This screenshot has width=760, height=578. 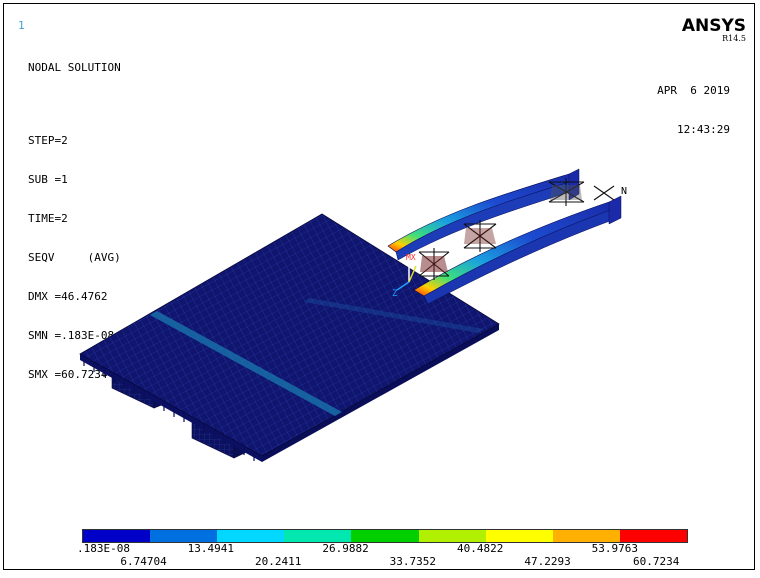 I want to click on legend-tick-label: .183E-08, so click(x=103, y=548).